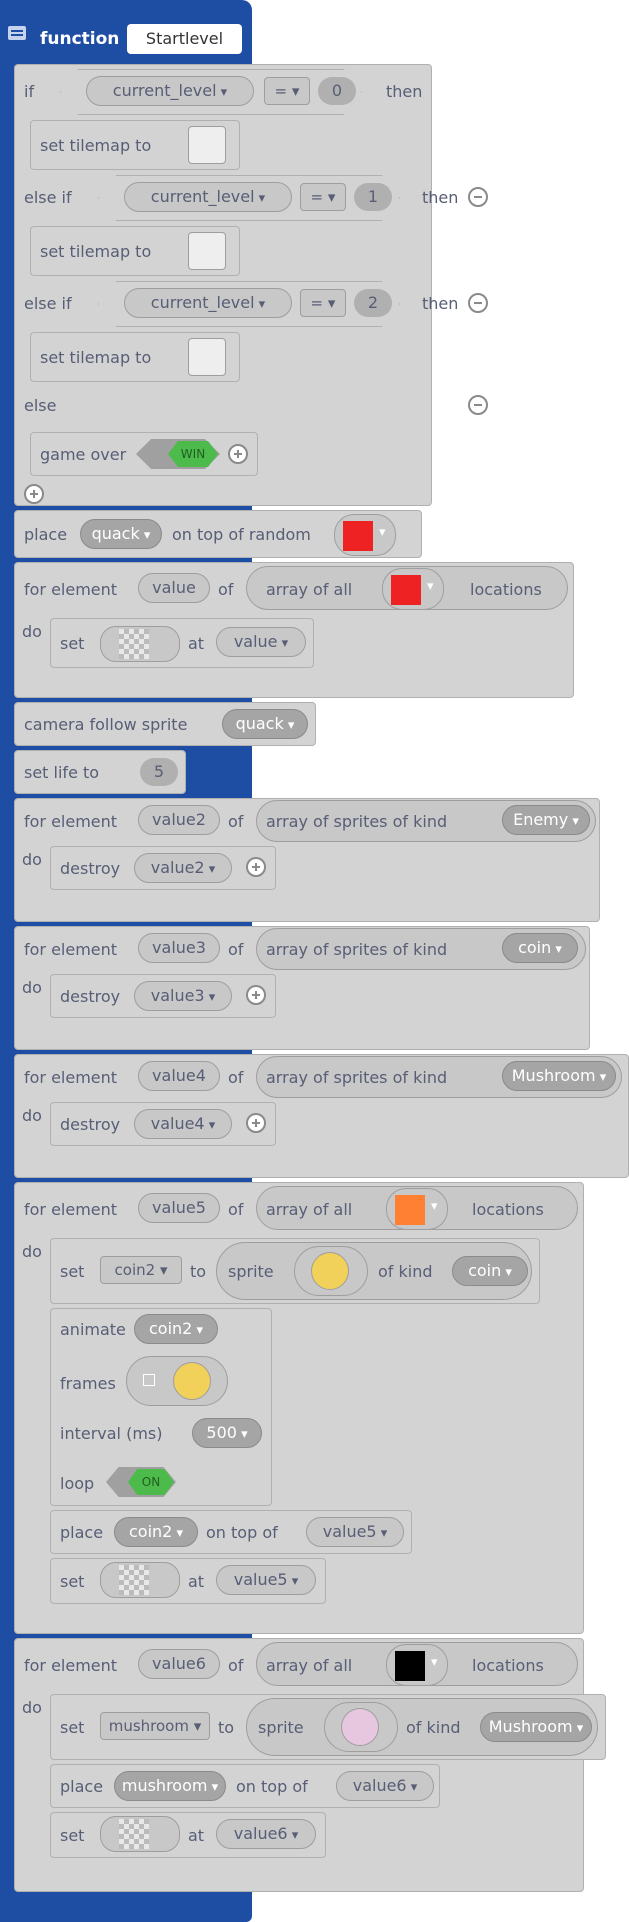  I want to click on tile-color-red-1: ▾, so click(413, 589).